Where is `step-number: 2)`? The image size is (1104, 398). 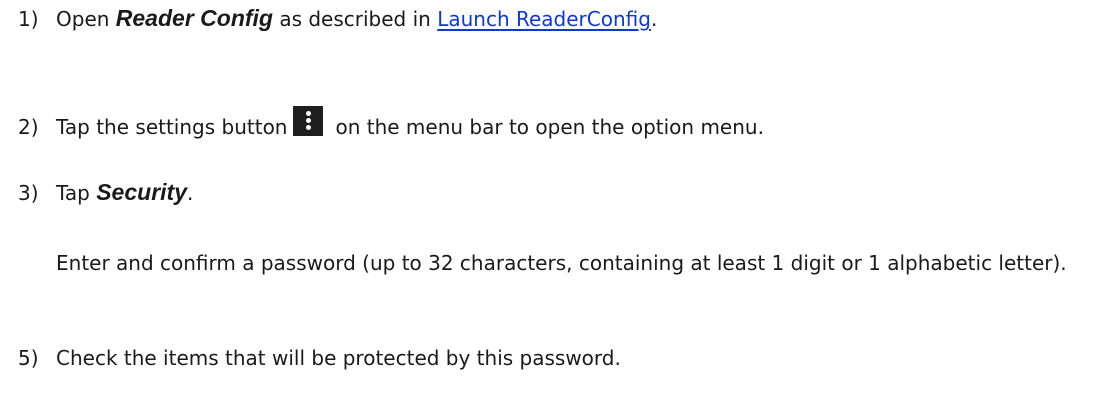 step-number: 2) is located at coordinates (28, 127).